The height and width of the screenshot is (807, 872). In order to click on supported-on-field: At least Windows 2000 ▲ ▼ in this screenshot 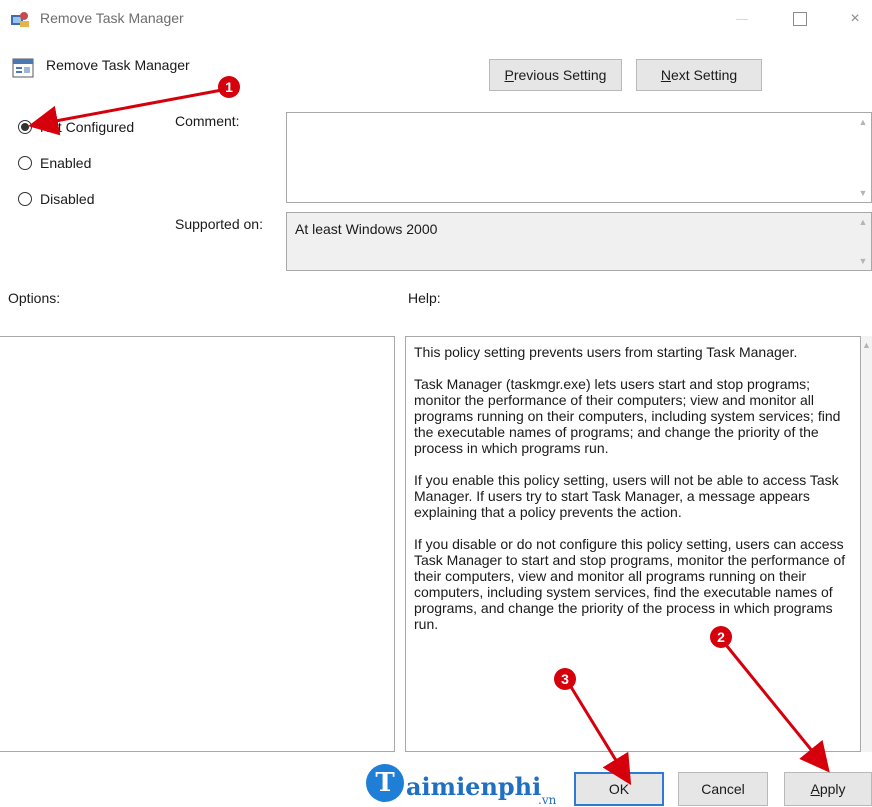, I will do `click(579, 241)`.